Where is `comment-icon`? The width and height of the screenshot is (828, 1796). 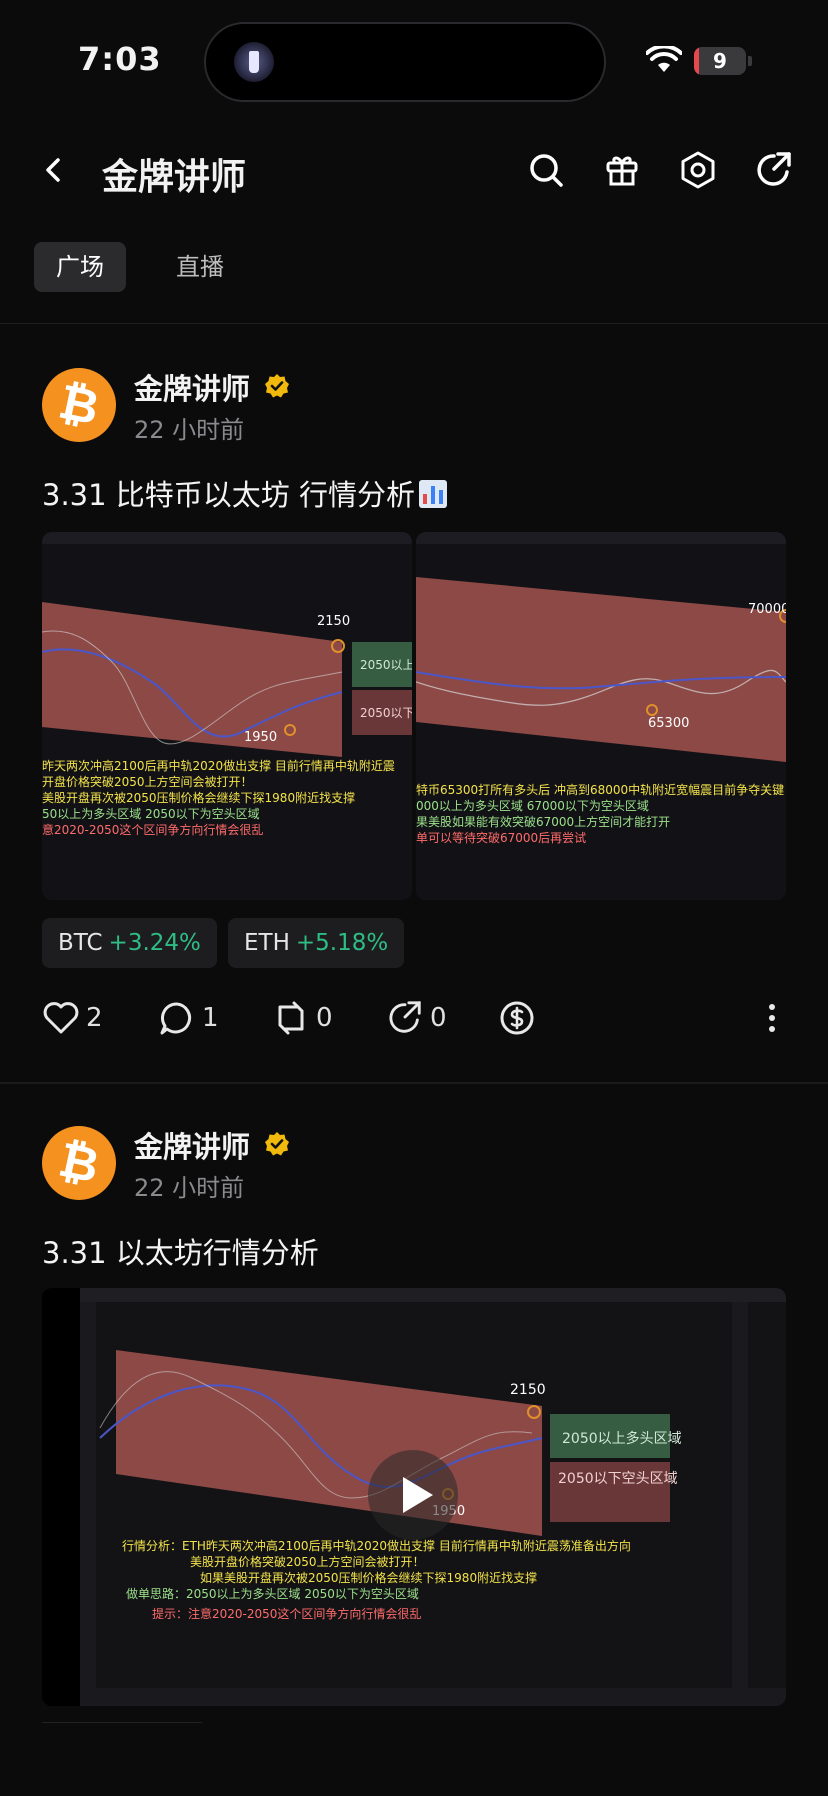 comment-icon is located at coordinates (176, 1018).